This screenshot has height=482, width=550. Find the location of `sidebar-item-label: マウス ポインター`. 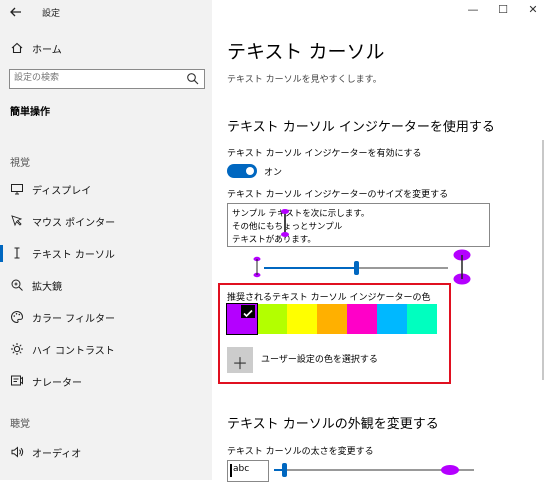

sidebar-item-label: マウス ポインター is located at coordinates (74, 223).